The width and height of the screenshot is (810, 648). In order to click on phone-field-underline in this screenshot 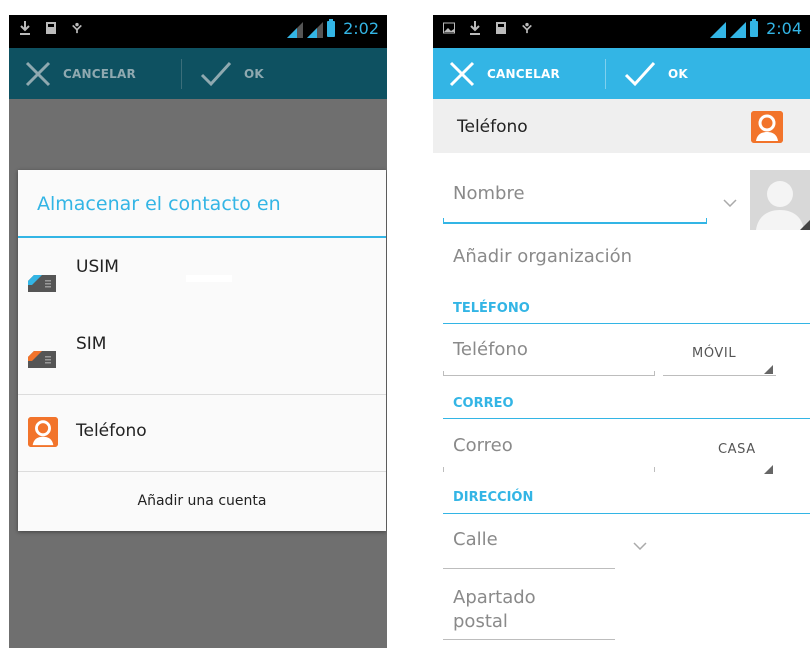, I will do `click(549, 375)`.